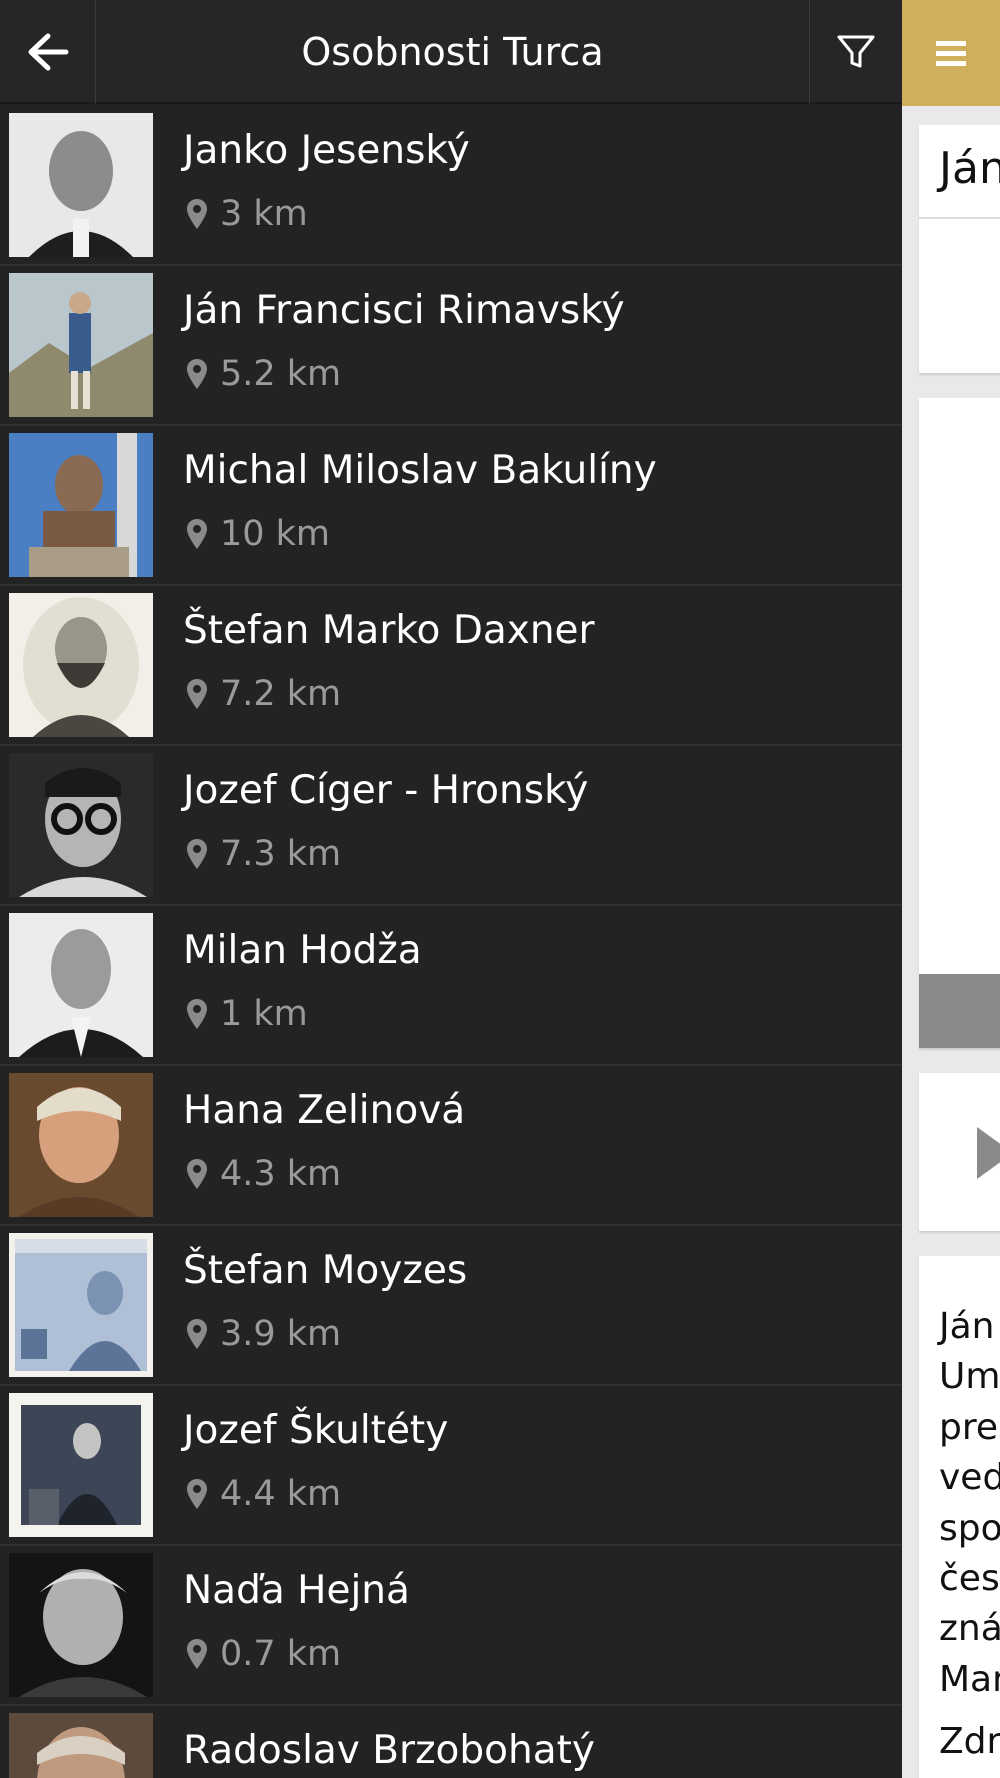 The width and height of the screenshot is (1000, 1778). Describe the element at coordinates (451, 186) in the screenshot. I see `list-item: Janko Jesenský 3 km` at that location.